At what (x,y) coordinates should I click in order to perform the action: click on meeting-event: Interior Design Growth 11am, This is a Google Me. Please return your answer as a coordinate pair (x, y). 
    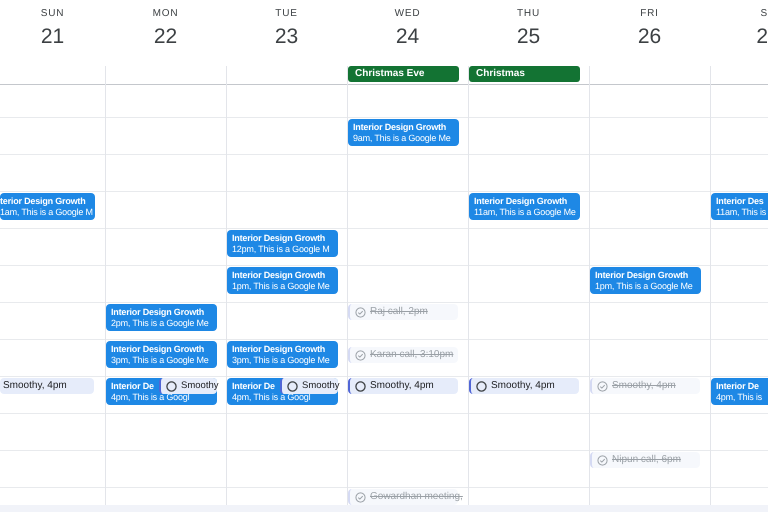
    Looking at the image, I should click on (524, 206).